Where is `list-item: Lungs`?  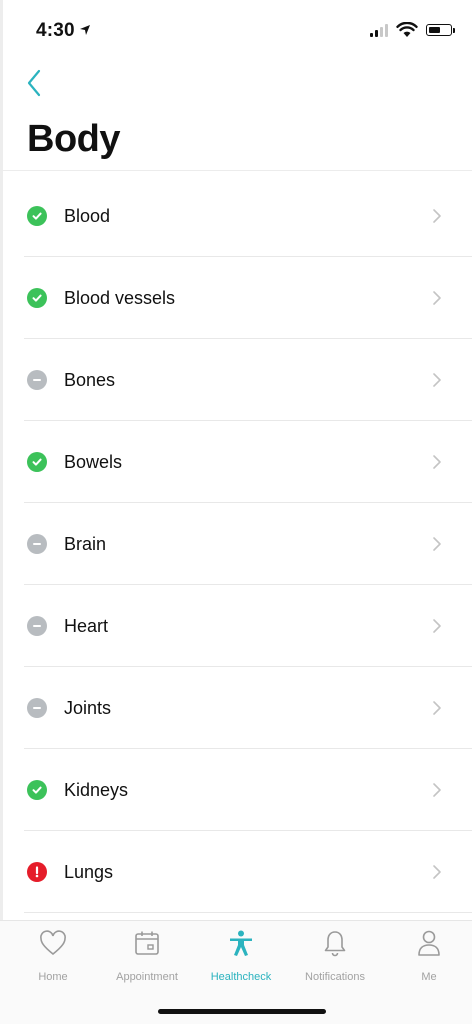
list-item: Lungs is located at coordinates (236, 872).